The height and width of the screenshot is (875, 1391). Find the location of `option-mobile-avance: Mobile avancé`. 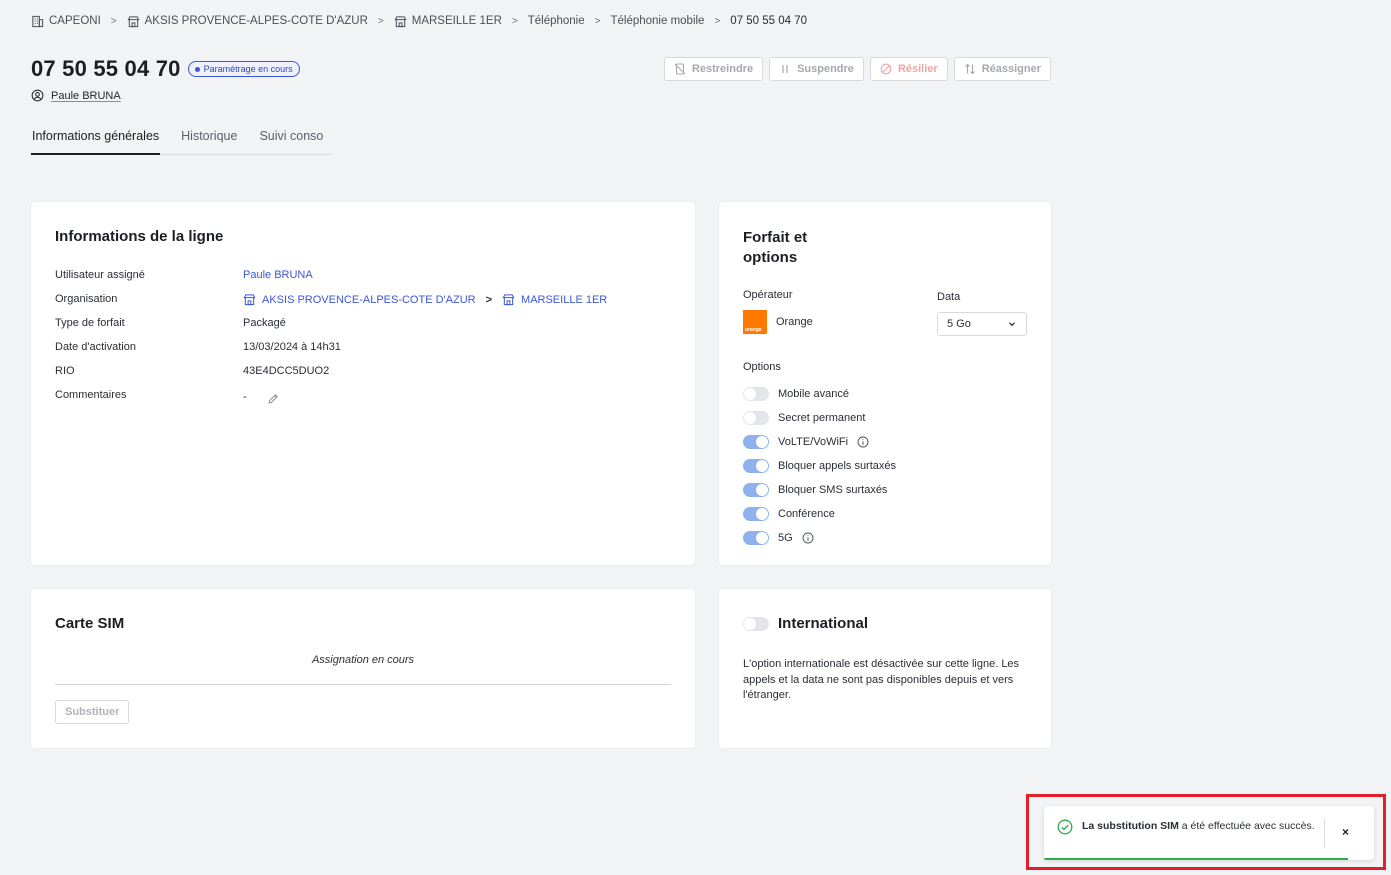

option-mobile-avance: Mobile avancé is located at coordinates (819, 394).